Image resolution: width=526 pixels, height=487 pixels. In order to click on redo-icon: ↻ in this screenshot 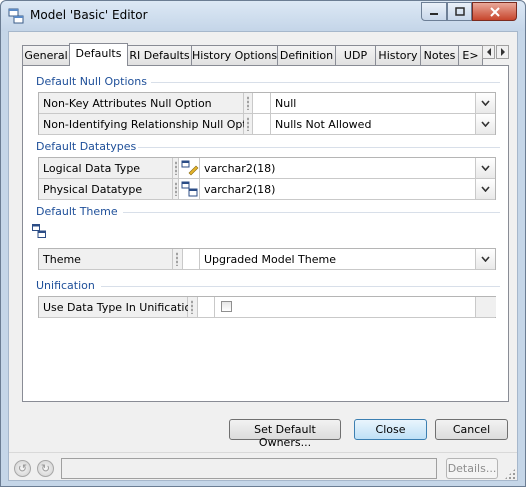, I will do `click(45, 468)`.